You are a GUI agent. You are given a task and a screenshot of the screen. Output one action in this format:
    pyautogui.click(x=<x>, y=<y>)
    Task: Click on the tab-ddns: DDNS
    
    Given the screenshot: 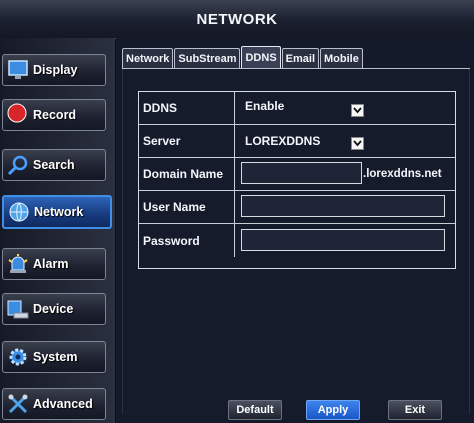 What is the action you would take?
    pyautogui.click(x=261, y=57)
    